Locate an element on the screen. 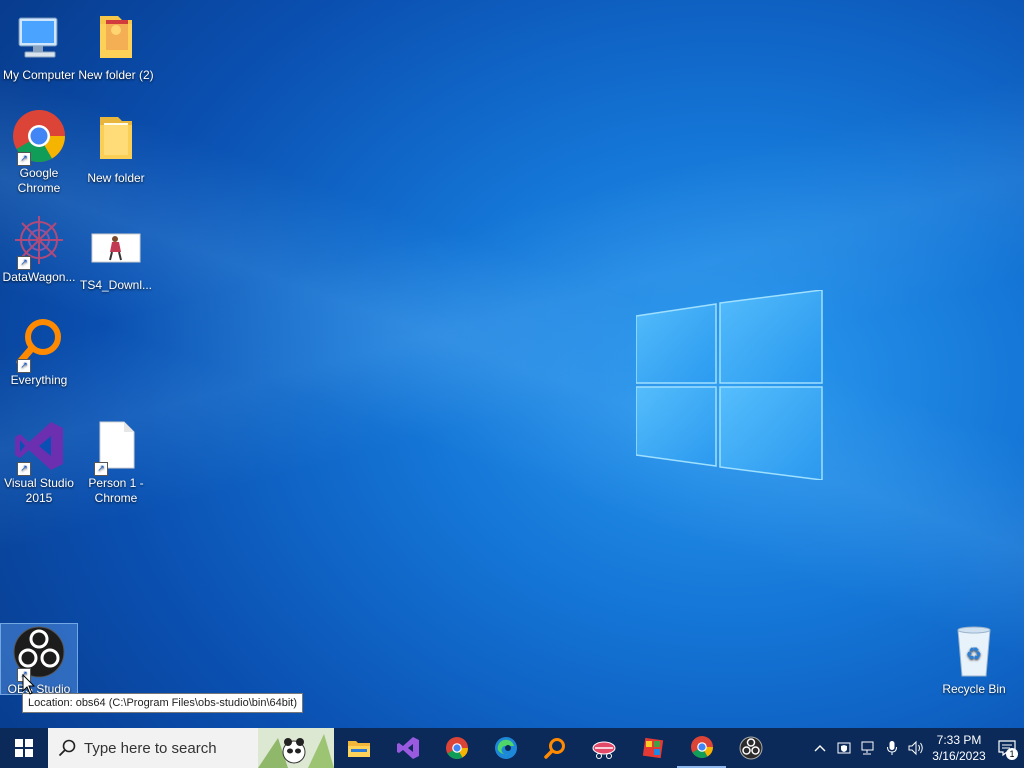 The height and width of the screenshot is (768, 1024). search-icon is located at coordinates (67, 748).